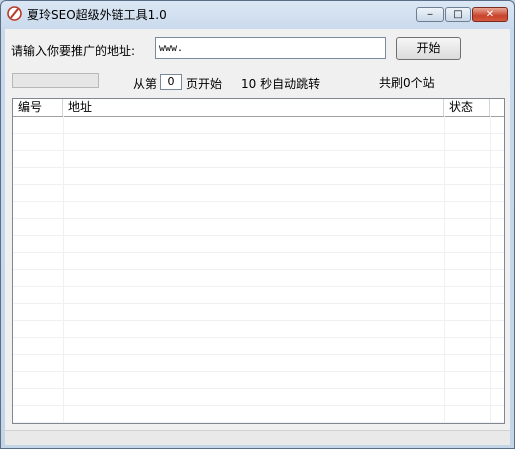 The height and width of the screenshot is (449, 515). I want to click on url-input: www., so click(270, 48).